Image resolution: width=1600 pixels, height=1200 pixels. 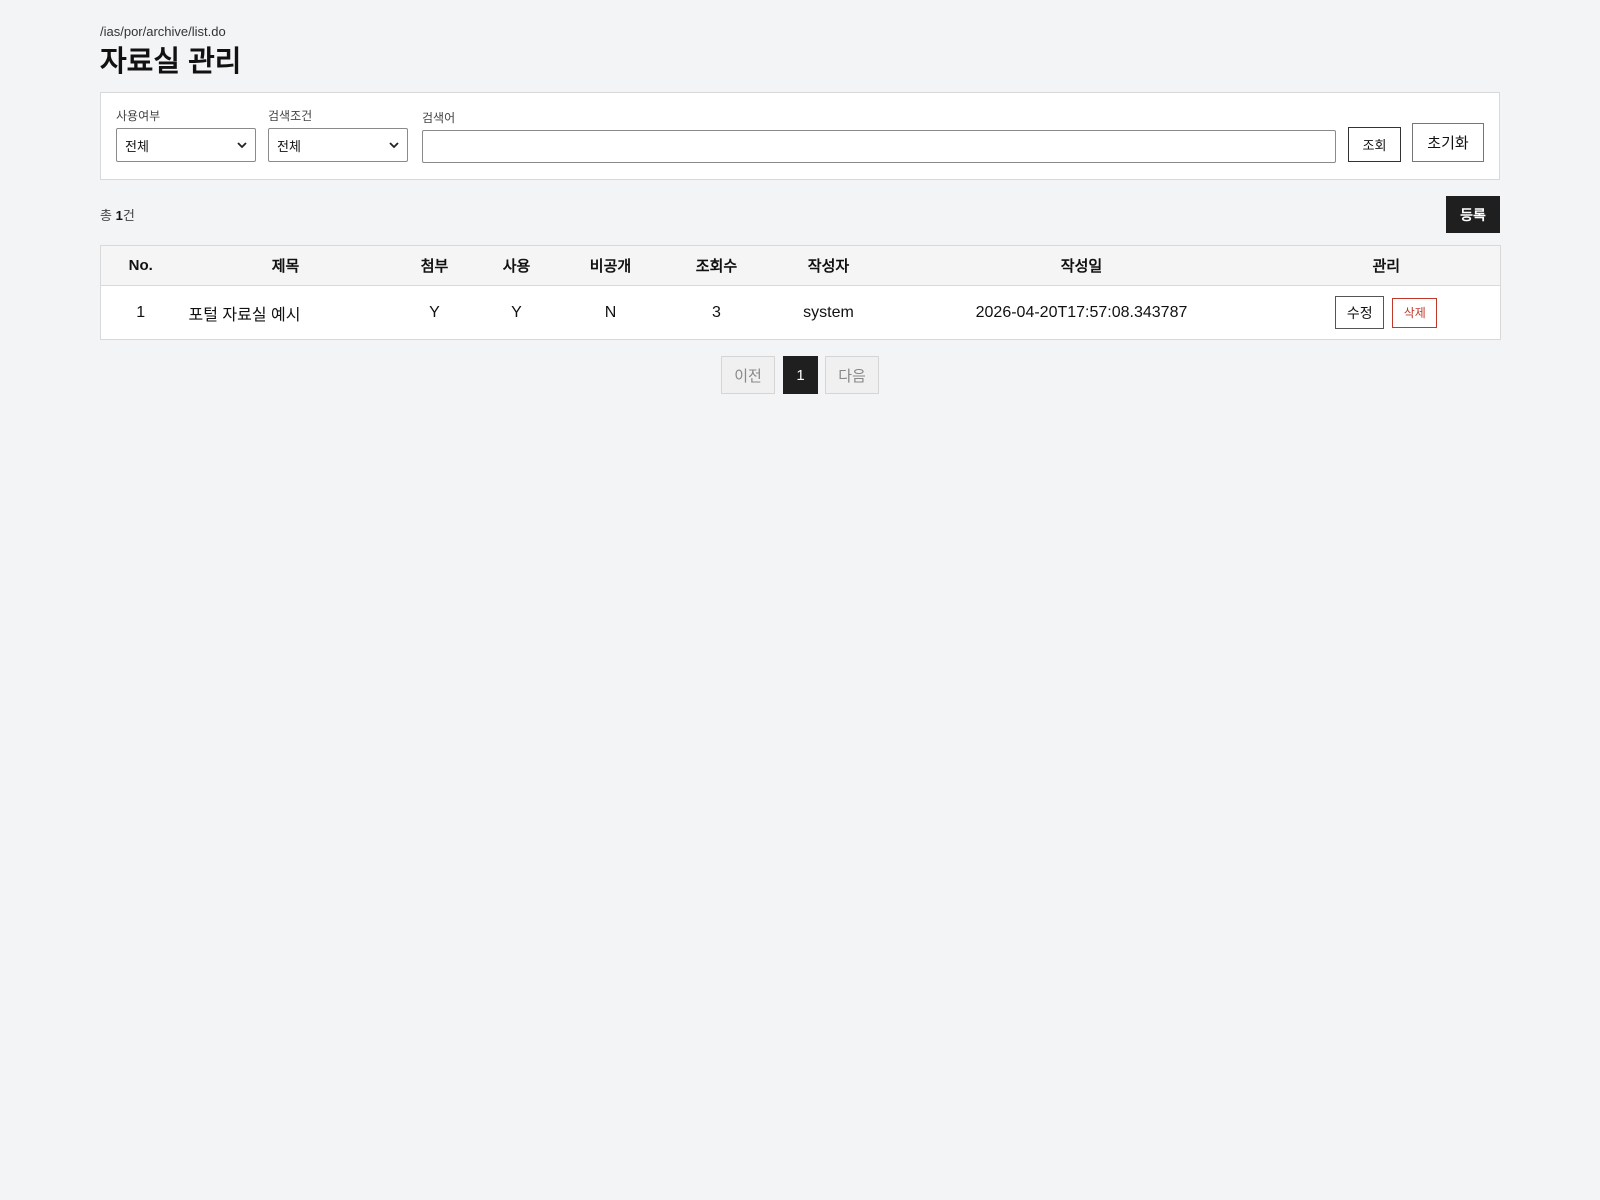 What do you see at coordinates (1081, 312) in the screenshot?
I see `cell-created: 2026-04-20T17:57:08.343787` at bounding box center [1081, 312].